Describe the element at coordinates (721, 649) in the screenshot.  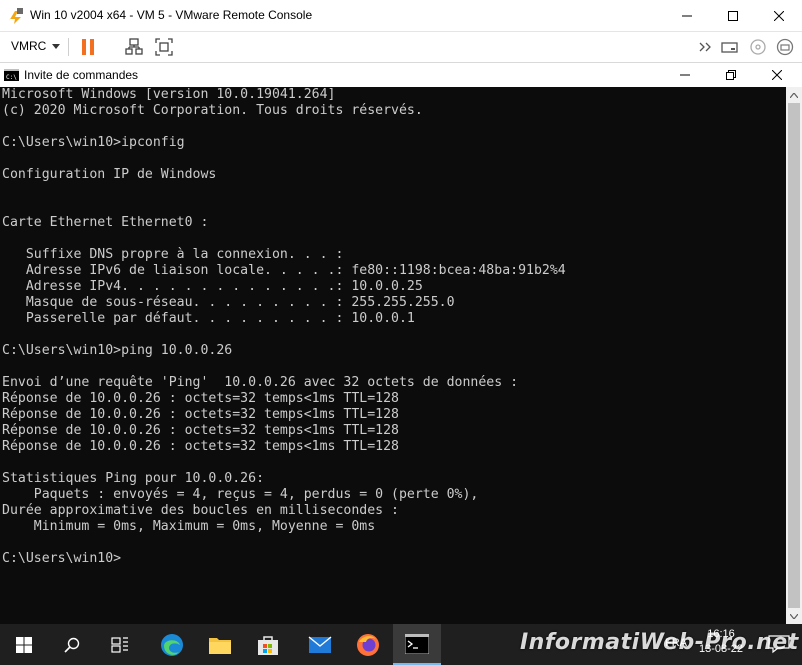
I see `clock-date: 13-08-22` at that location.